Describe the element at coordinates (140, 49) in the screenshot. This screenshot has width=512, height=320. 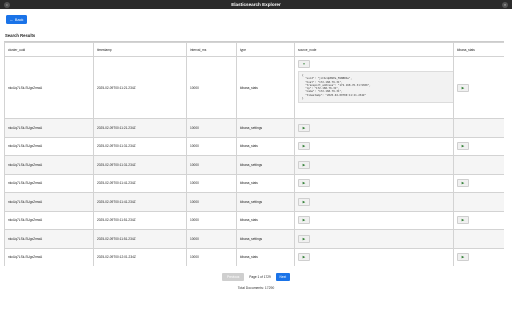
I see `column-header: timestamp` at that location.